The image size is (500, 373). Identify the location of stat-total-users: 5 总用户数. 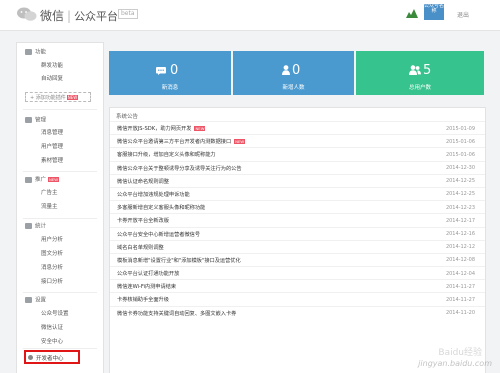
(420, 73).